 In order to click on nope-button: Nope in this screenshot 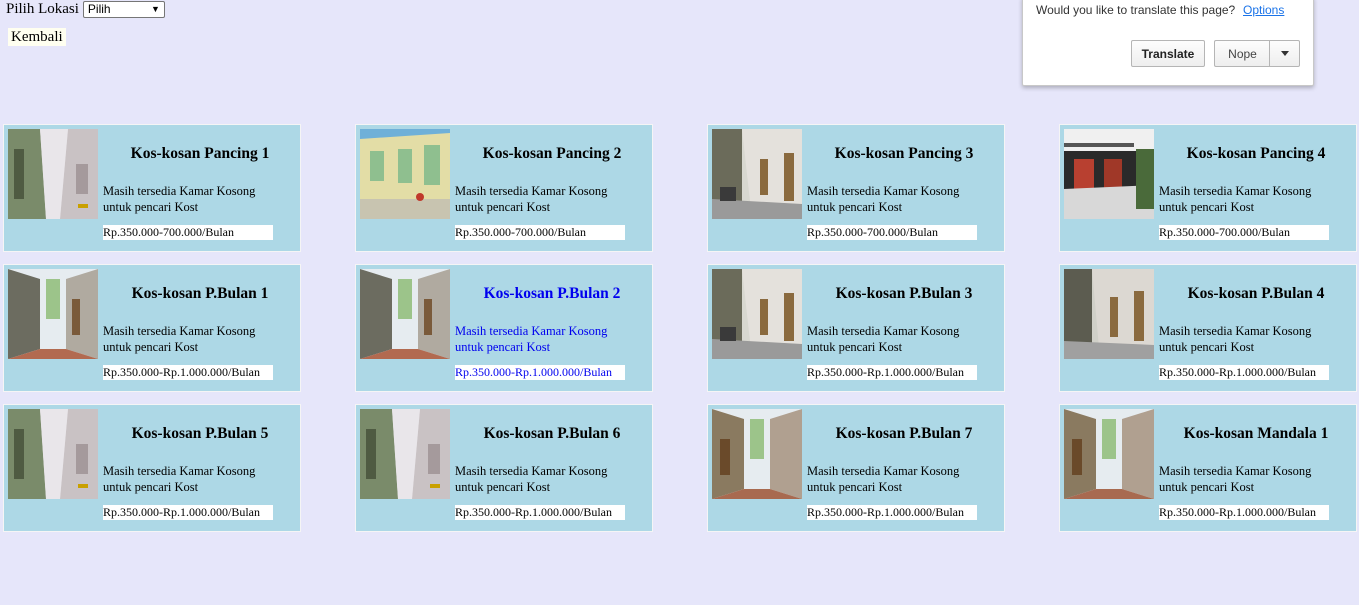, I will do `click(1242, 53)`.